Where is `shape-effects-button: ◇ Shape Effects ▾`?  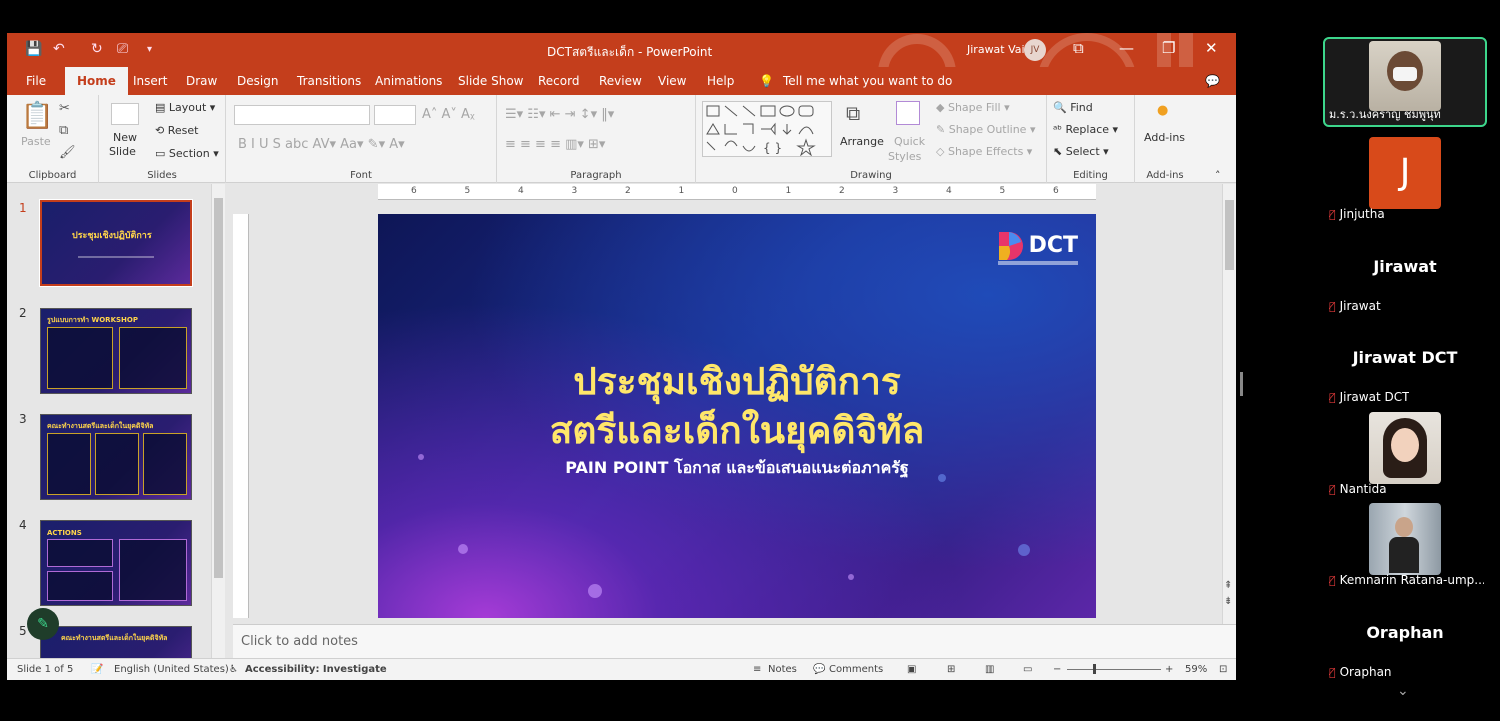 shape-effects-button: ◇ Shape Effects ▾ is located at coordinates (984, 151).